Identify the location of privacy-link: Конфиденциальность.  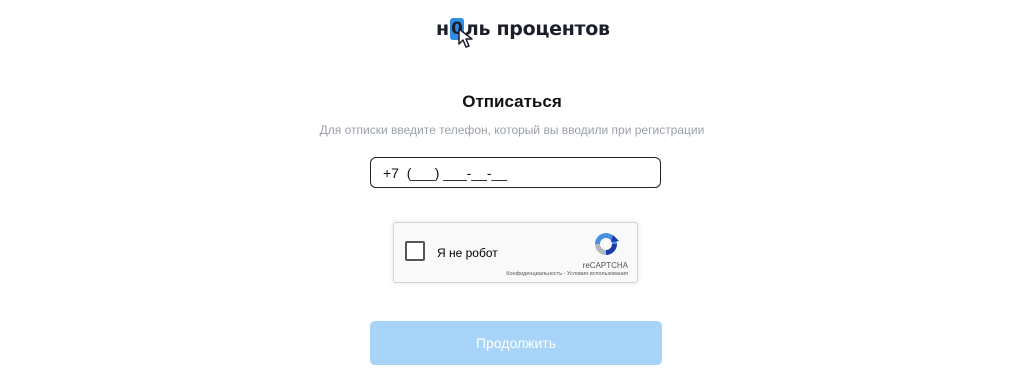
(534, 274).